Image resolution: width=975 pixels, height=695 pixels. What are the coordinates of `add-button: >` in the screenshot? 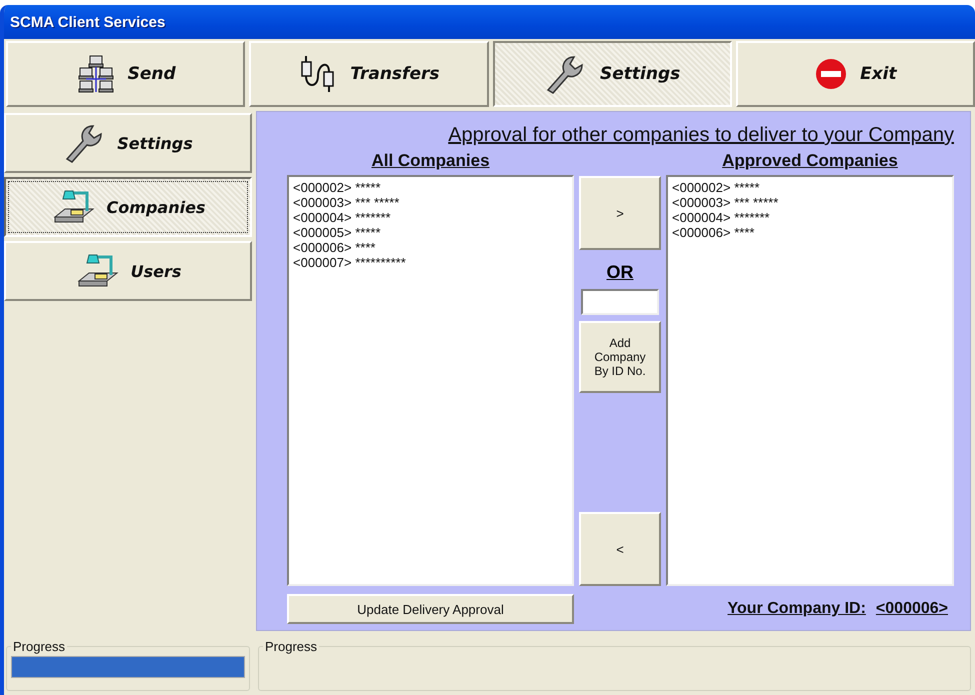 It's located at (620, 213).